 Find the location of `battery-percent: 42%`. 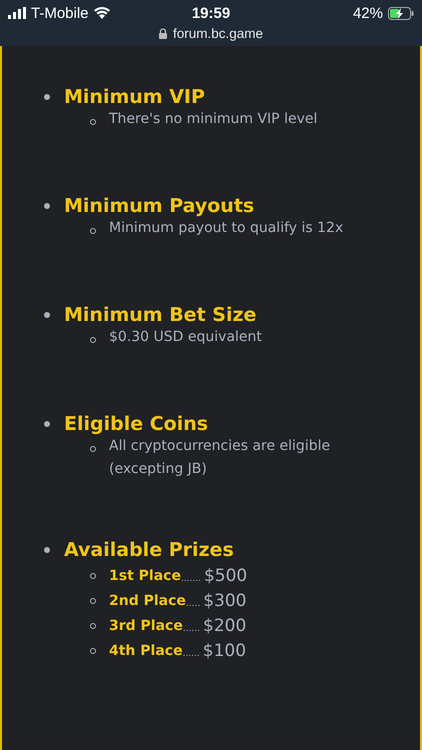

battery-percent: 42% is located at coordinates (367, 13).